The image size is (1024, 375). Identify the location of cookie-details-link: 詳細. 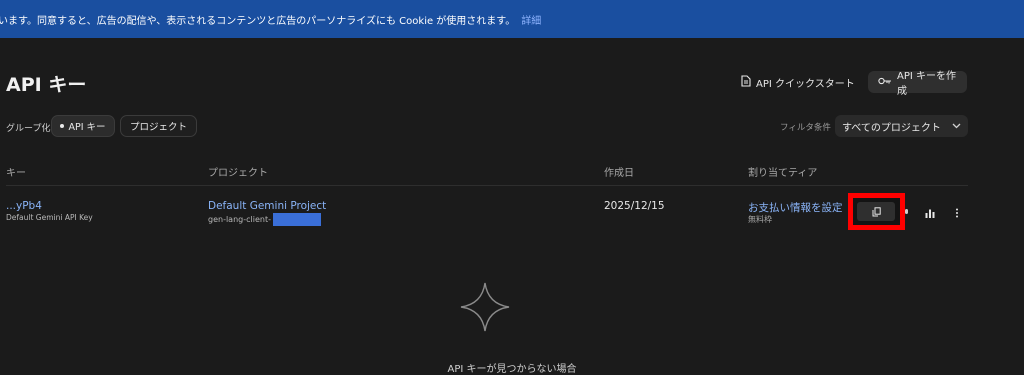
(531, 19).